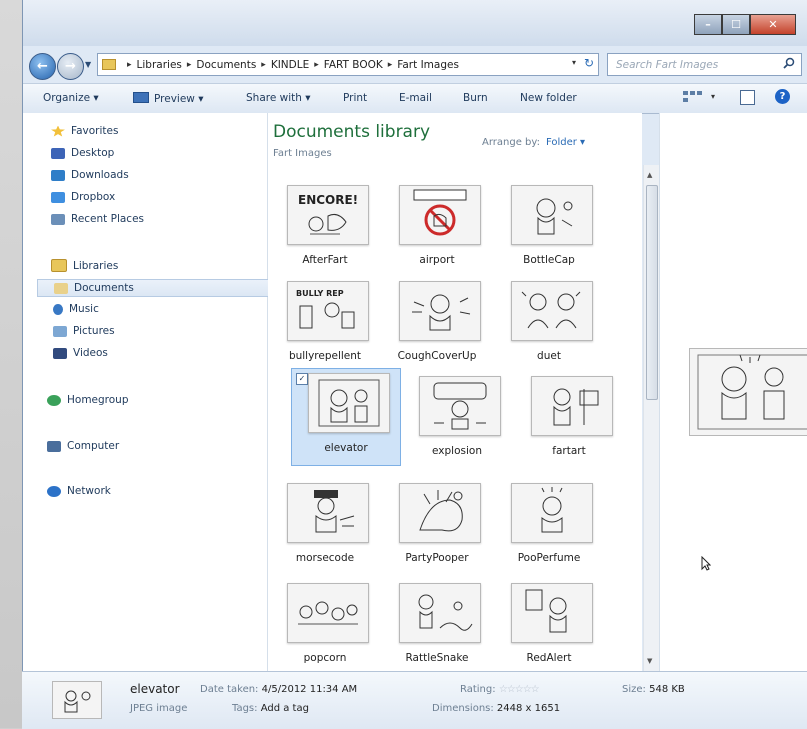 This screenshot has width=807, height=729. I want to click on file-name: PooPerfume, so click(549, 558).